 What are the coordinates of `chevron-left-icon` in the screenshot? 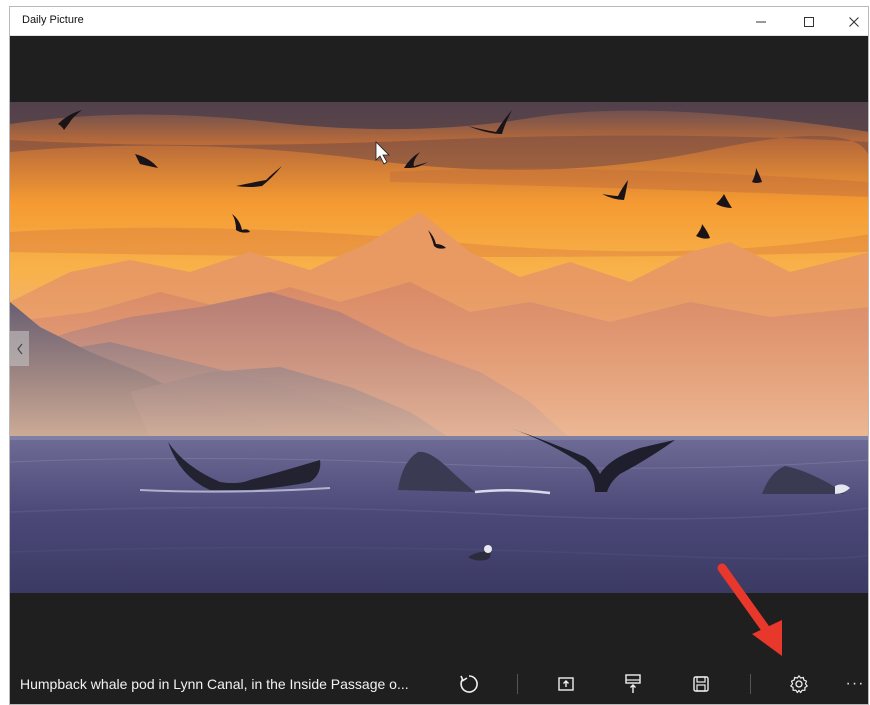 It's located at (19, 348).